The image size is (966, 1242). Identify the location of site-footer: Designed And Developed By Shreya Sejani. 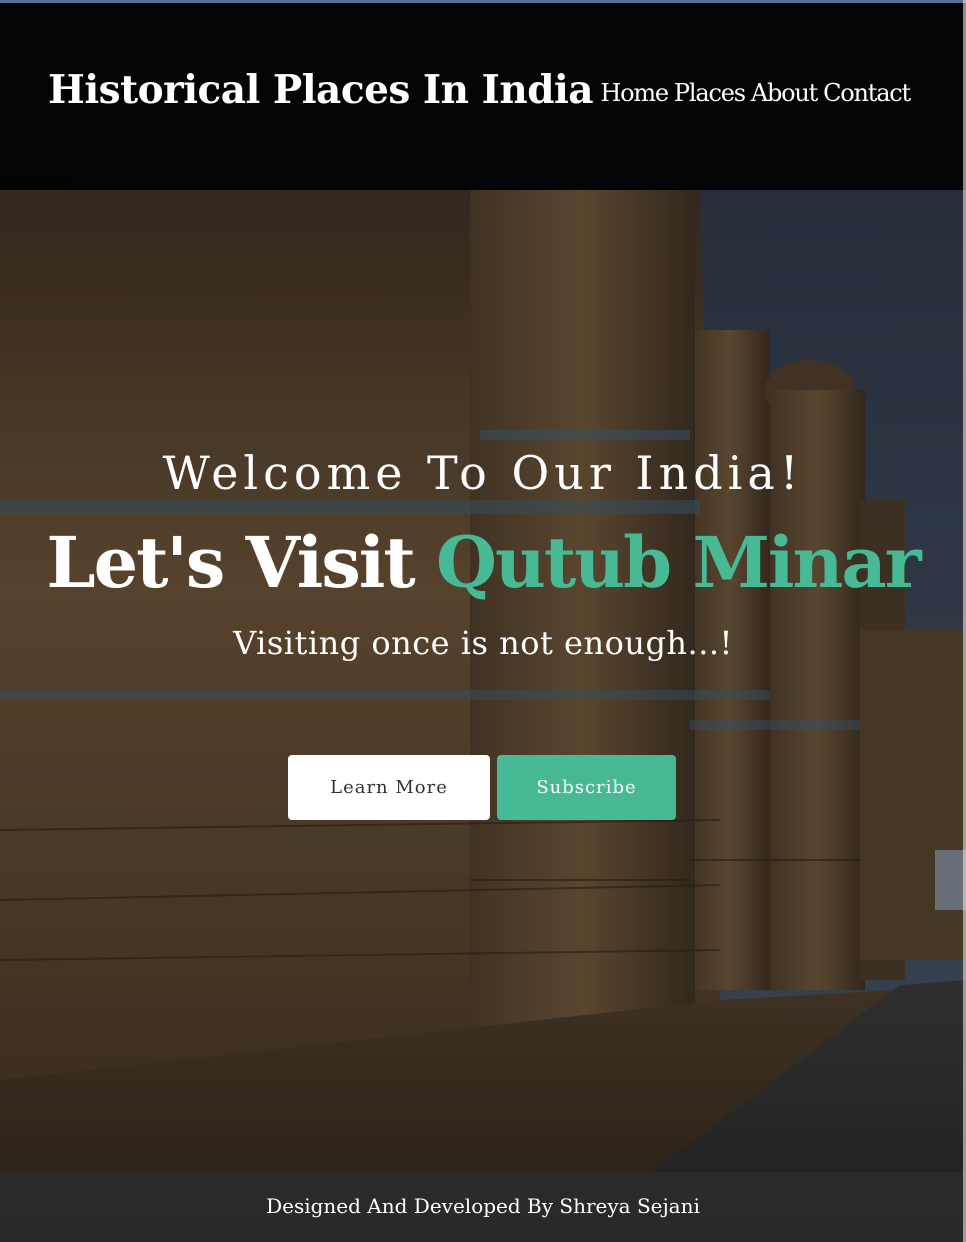
(483, 1207).